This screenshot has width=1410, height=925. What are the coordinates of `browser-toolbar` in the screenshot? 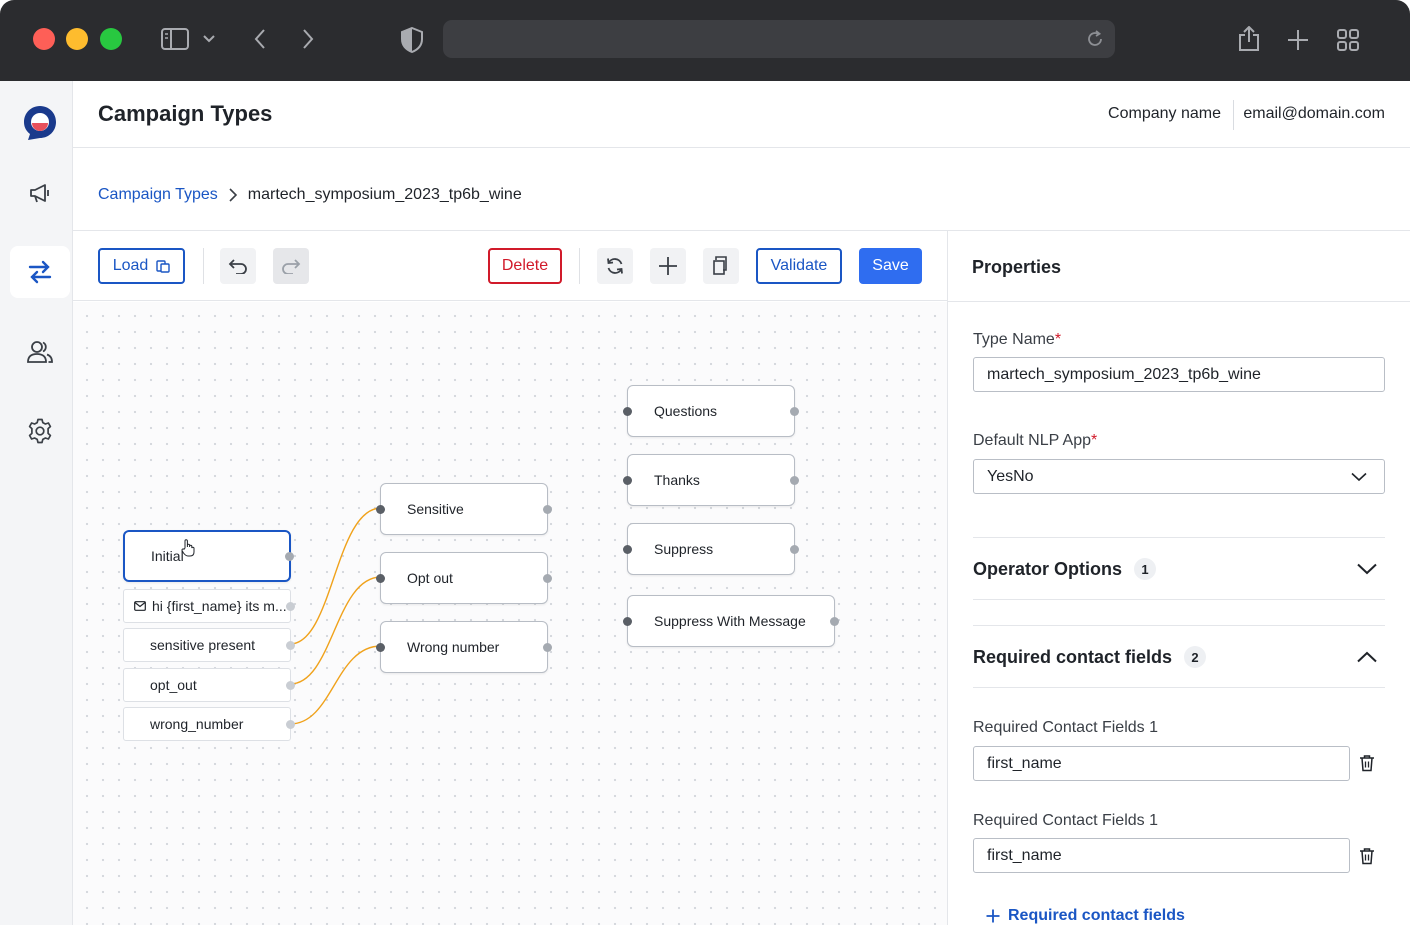 It's located at (705, 40).